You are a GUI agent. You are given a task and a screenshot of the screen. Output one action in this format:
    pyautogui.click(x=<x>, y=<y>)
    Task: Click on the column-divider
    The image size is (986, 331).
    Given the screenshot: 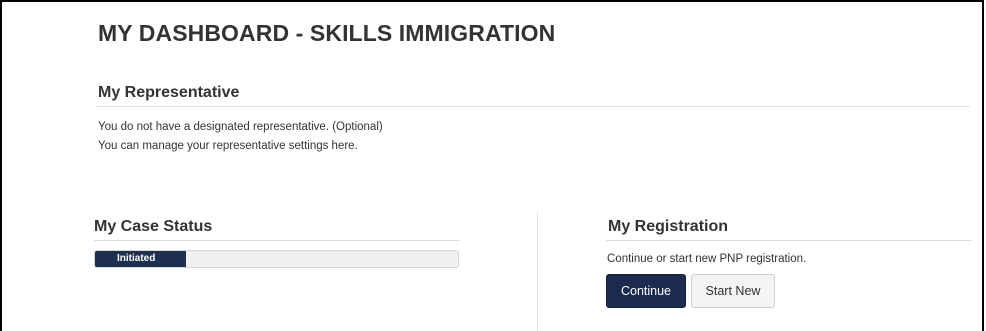 What is the action you would take?
    pyautogui.click(x=537, y=271)
    